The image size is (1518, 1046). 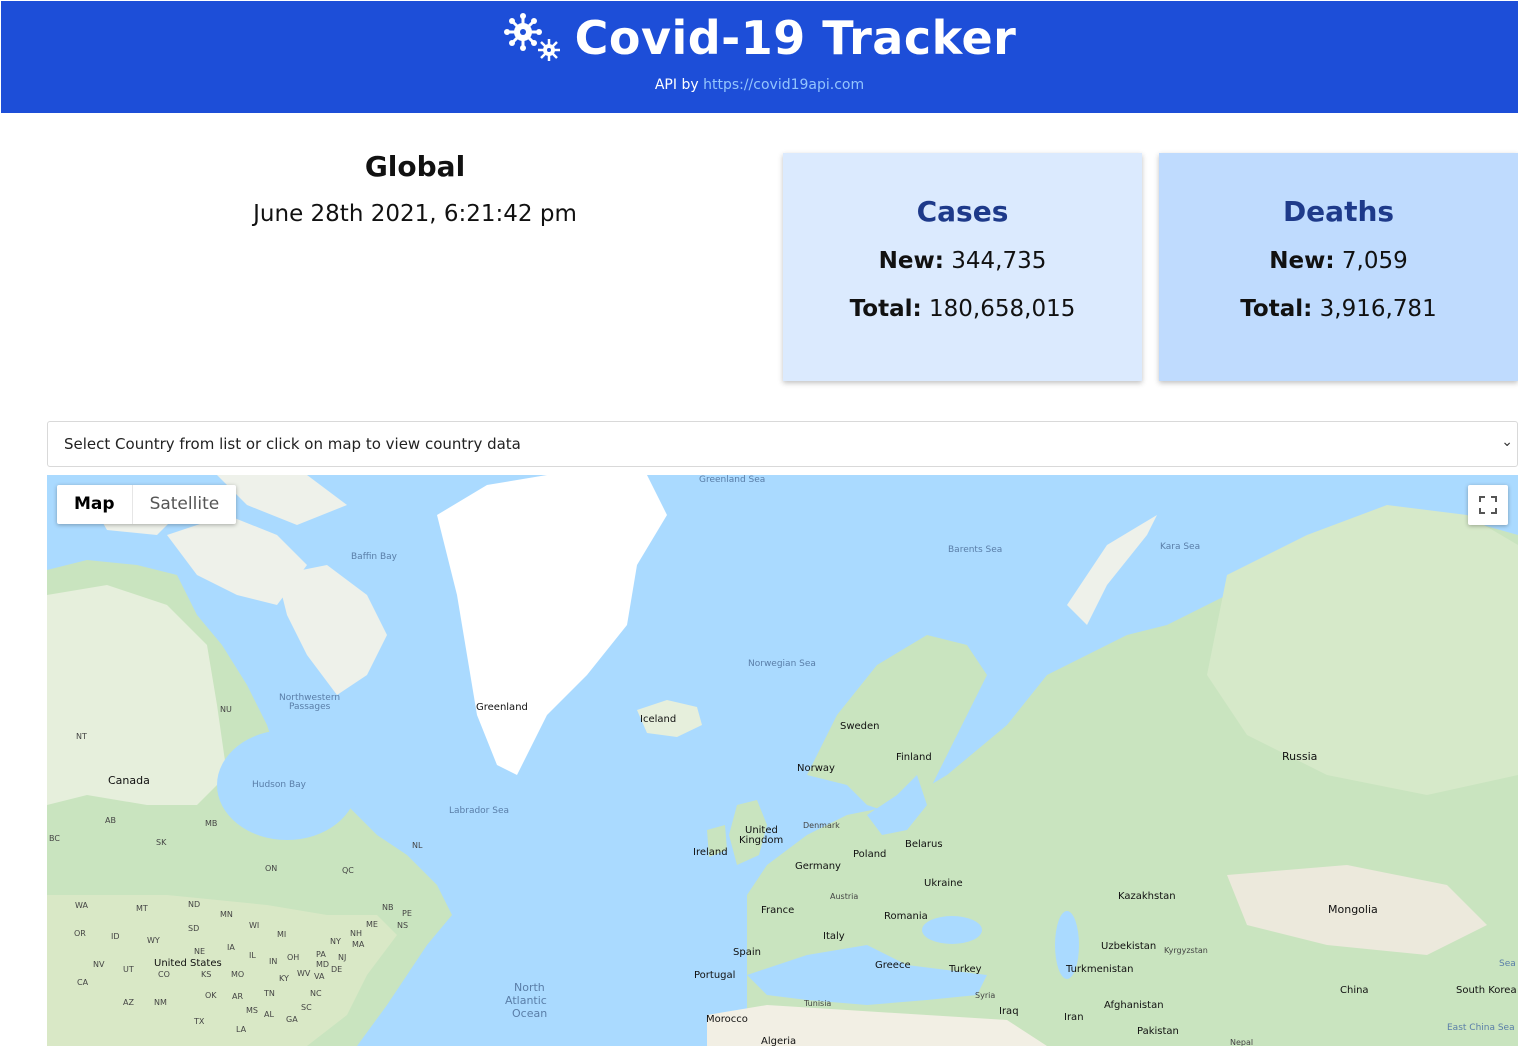 What do you see at coordinates (337, 969) in the screenshot?
I see `map-label: DE` at bounding box center [337, 969].